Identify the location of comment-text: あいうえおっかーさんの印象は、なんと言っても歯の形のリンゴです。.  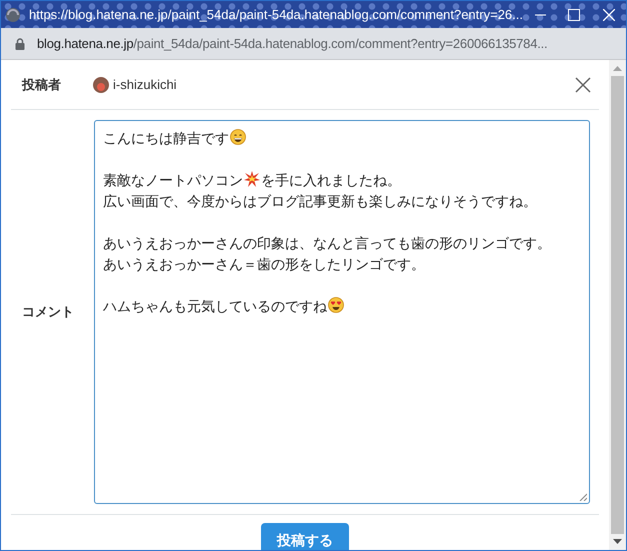
(327, 243).